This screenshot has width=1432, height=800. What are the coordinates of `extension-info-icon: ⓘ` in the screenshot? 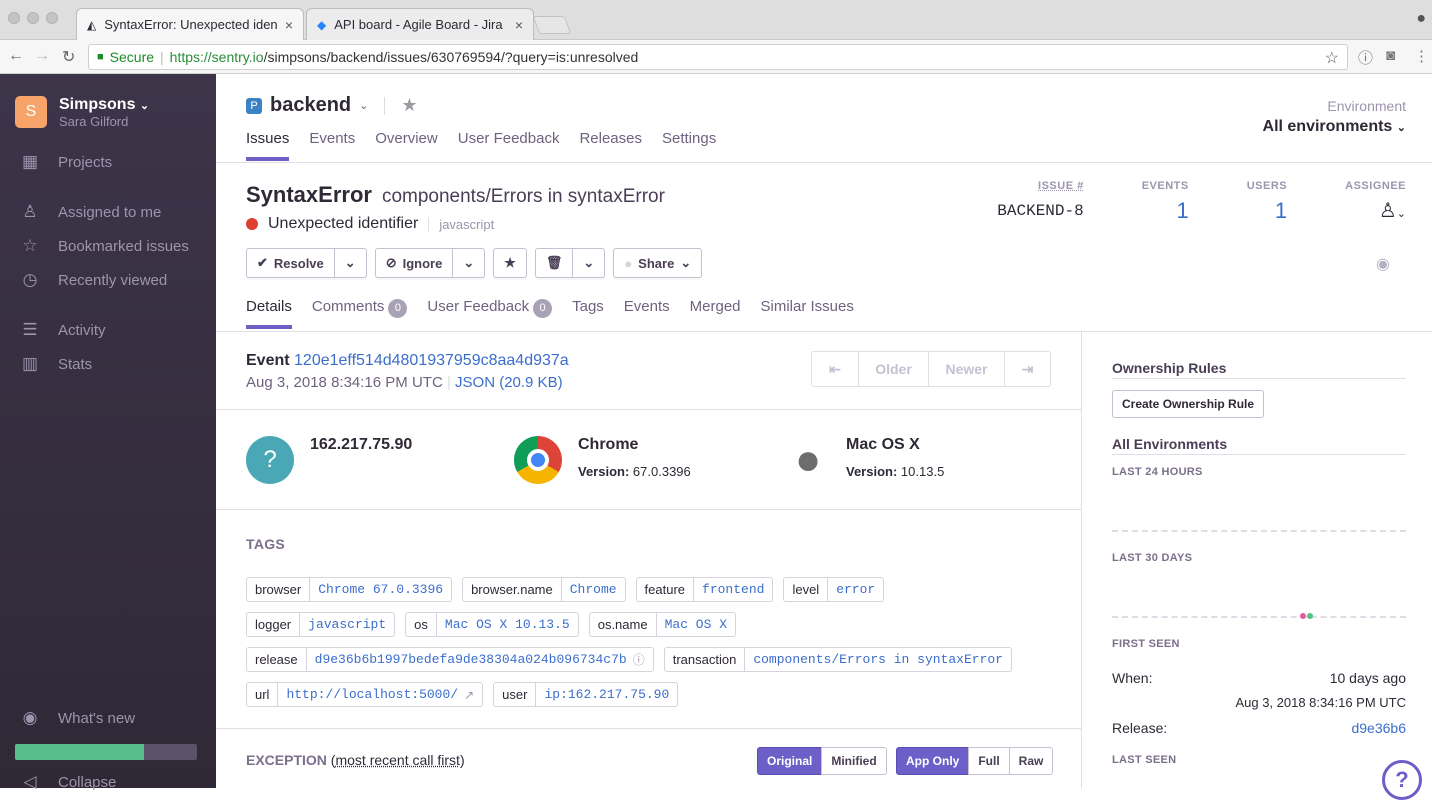 It's located at (1365, 57).